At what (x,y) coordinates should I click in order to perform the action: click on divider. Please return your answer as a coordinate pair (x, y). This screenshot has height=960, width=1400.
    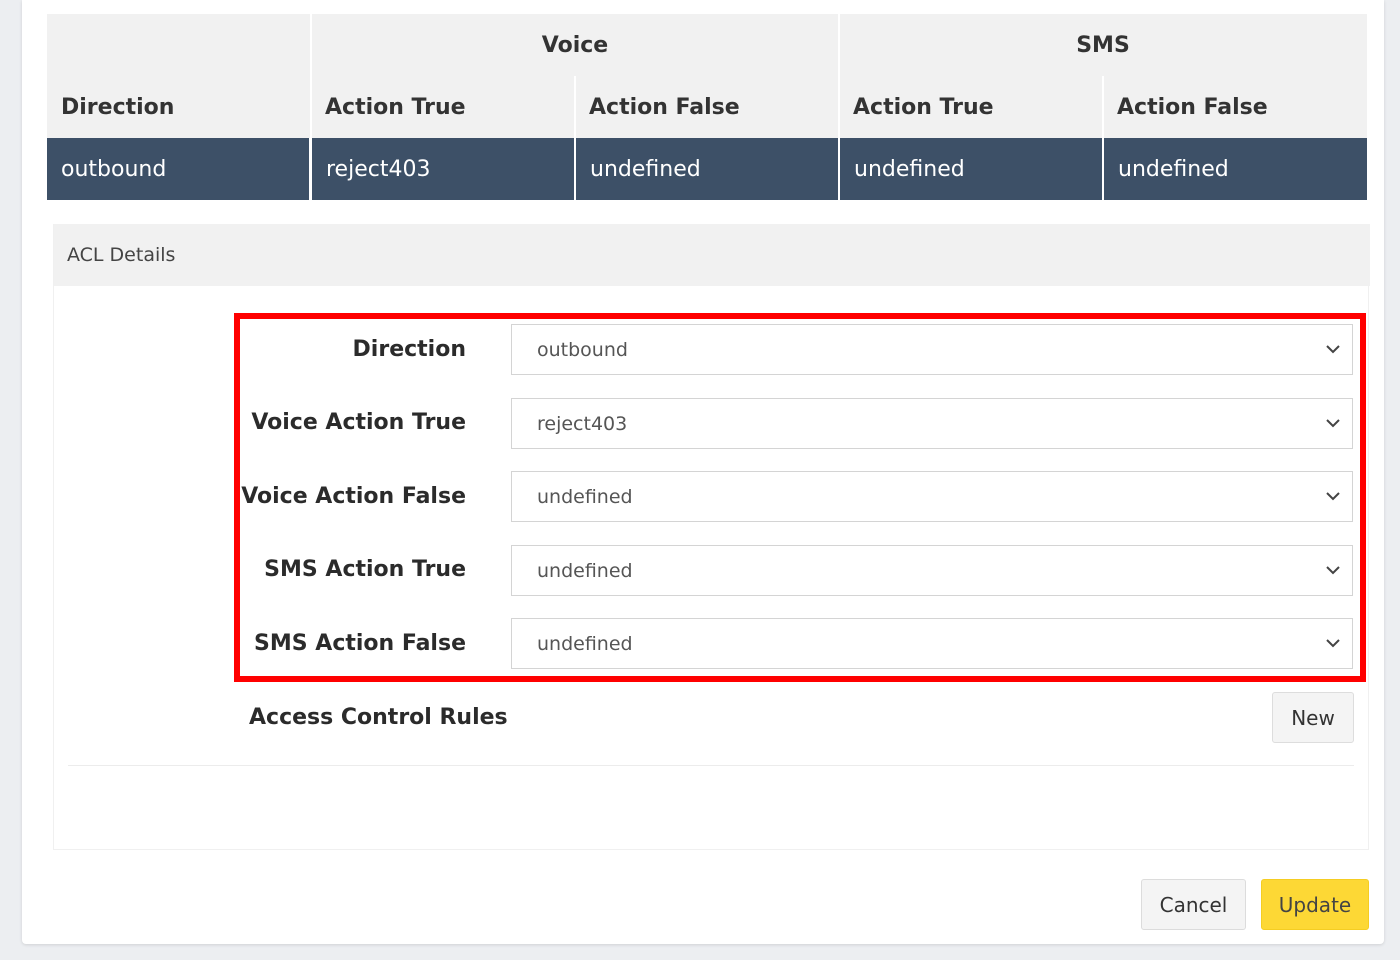
    Looking at the image, I should click on (711, 765).